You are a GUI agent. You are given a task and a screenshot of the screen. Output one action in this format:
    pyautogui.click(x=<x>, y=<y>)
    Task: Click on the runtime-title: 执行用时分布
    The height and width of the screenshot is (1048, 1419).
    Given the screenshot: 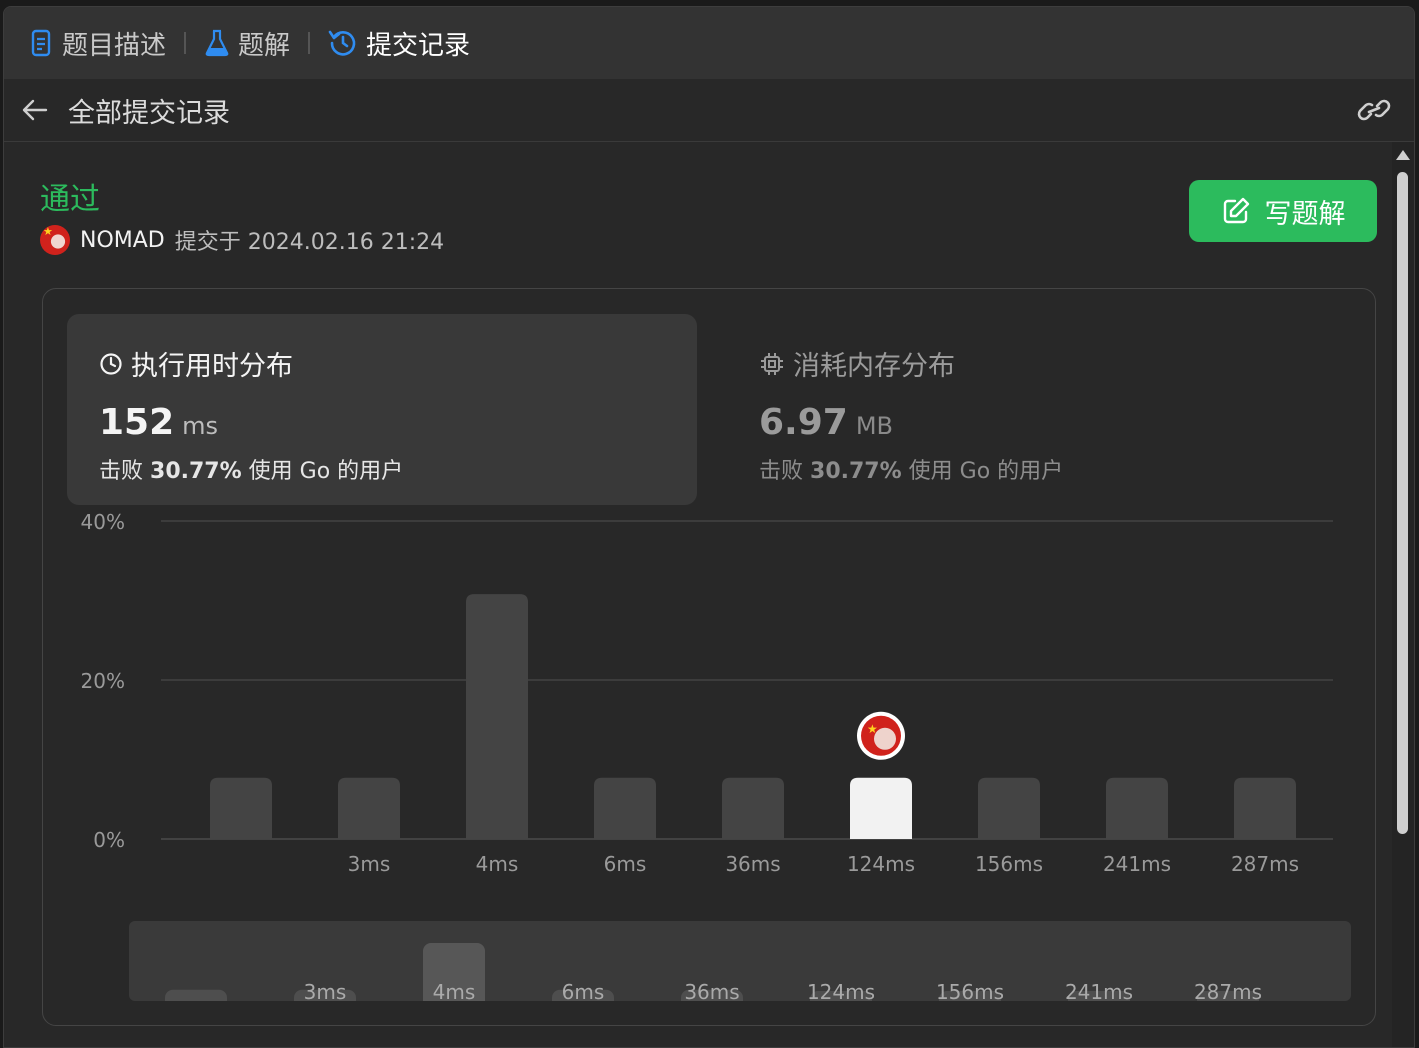 What is the action you would take?
    pyautogui.click(x=212, y=366)
    